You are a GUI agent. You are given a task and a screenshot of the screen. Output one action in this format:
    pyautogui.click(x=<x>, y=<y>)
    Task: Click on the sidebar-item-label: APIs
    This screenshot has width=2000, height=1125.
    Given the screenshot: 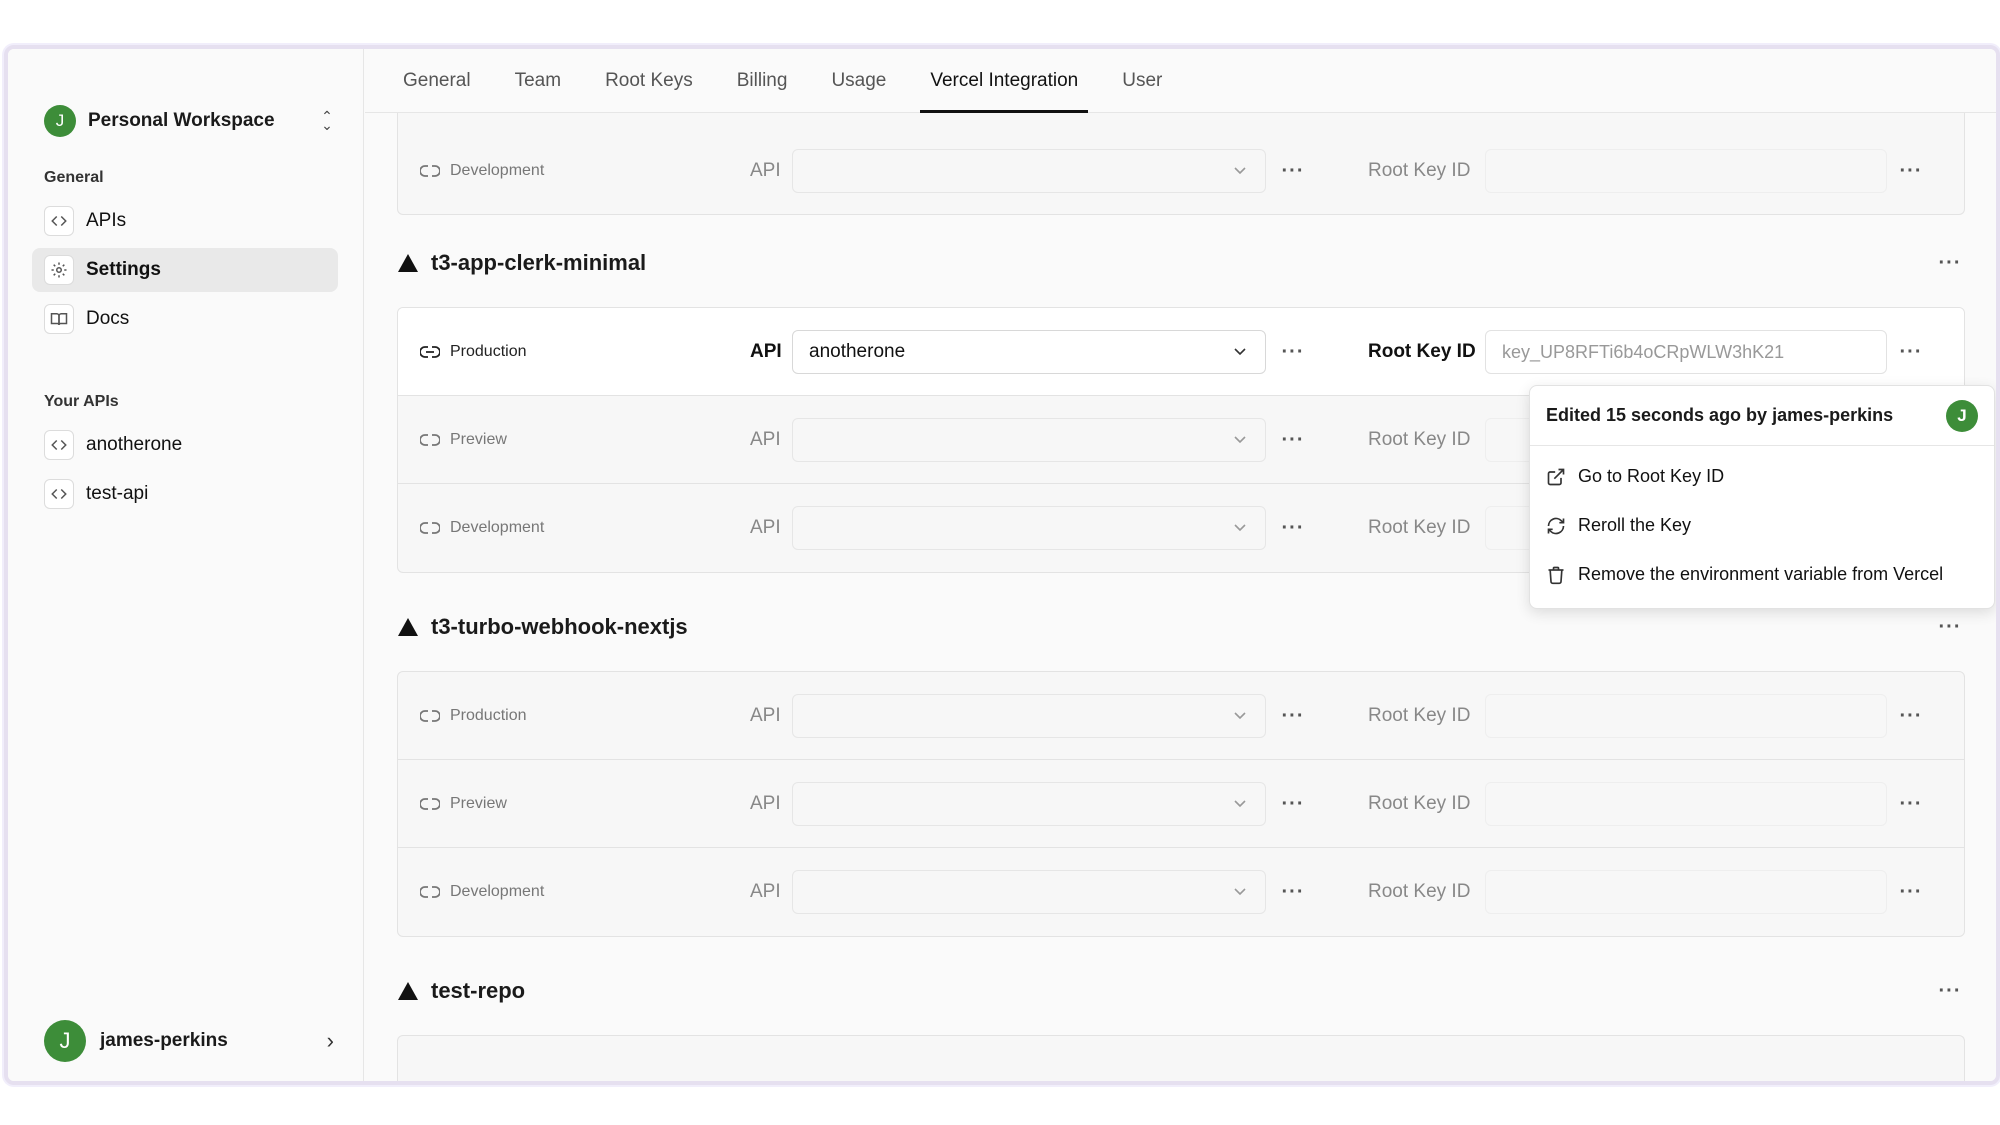 What is the action you would take?
    pyautogui.click(x=106, y=220)
    